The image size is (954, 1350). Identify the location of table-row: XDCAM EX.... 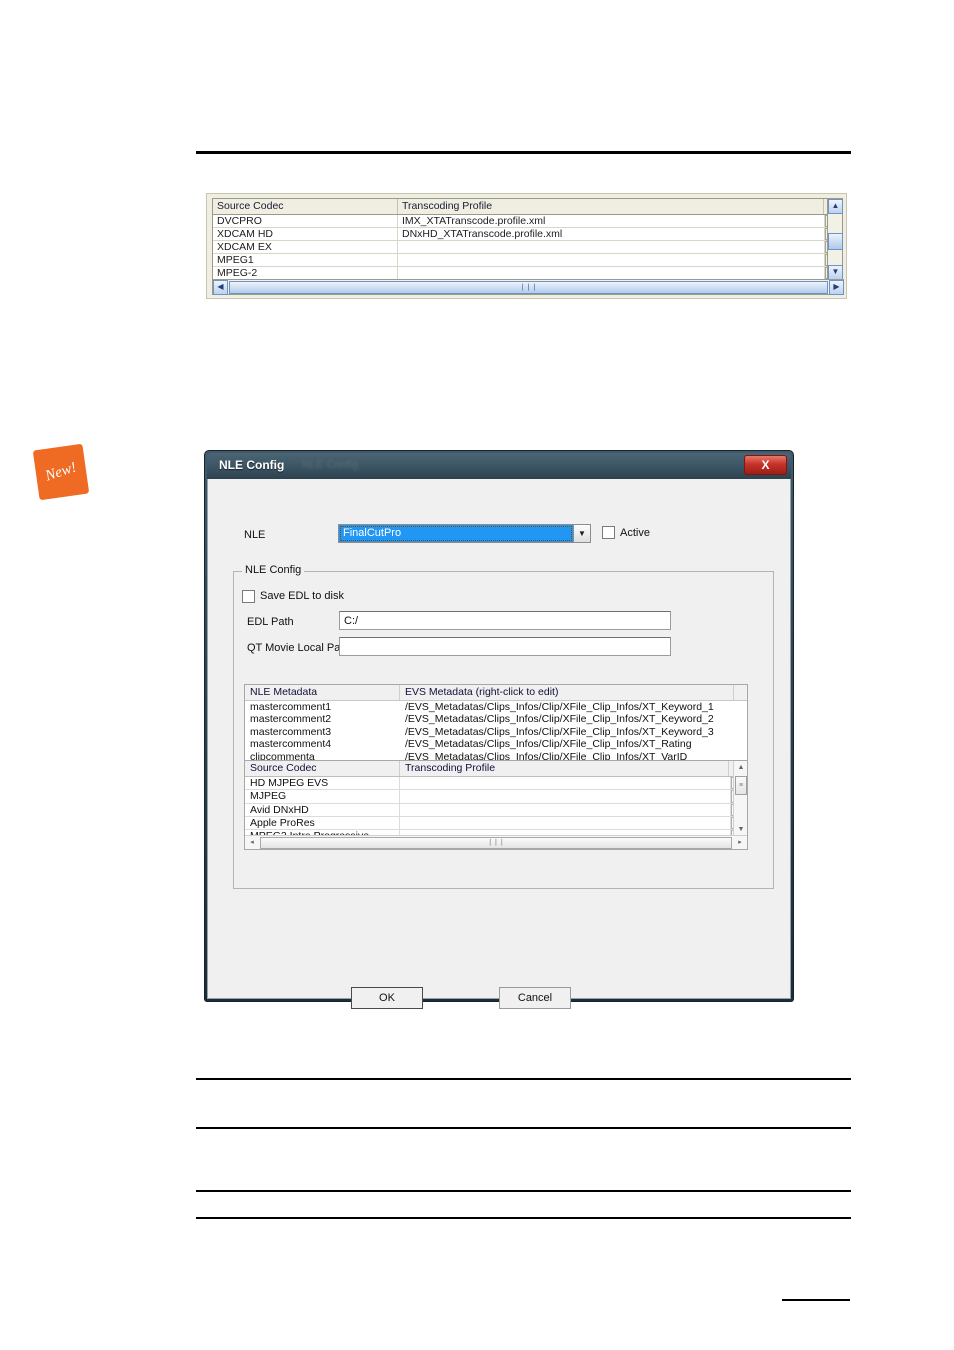
(527, 247).